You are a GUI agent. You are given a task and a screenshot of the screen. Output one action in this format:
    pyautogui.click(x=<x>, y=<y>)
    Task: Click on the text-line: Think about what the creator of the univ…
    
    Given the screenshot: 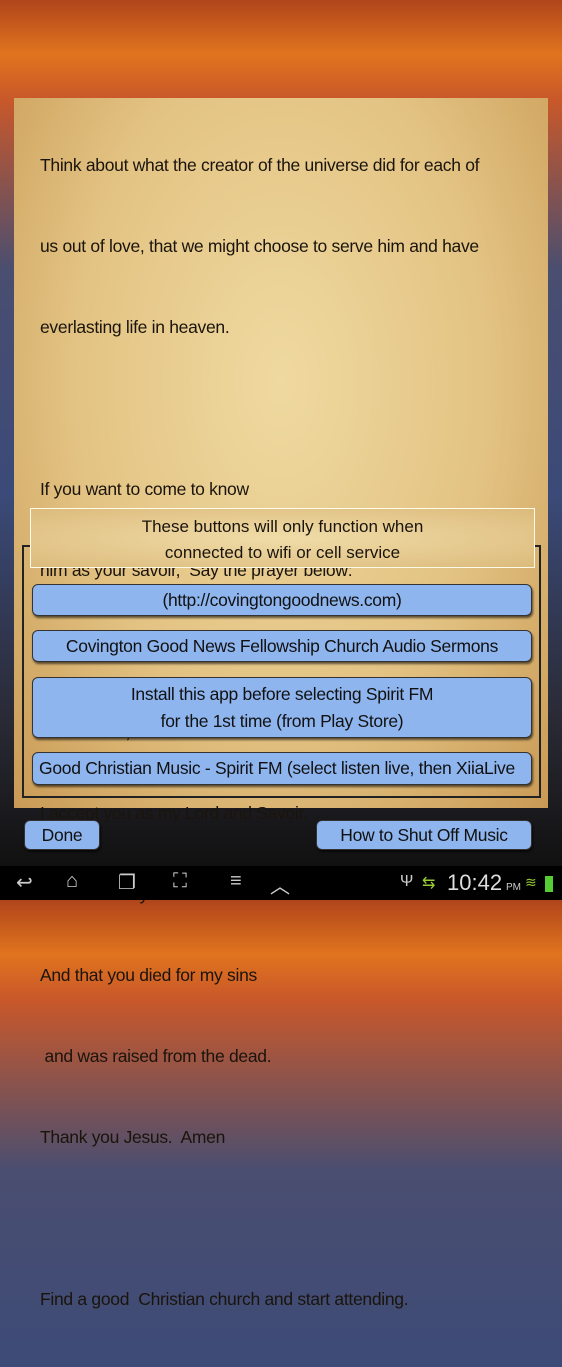 What is the action you would take?
    pyautogui.click(x=260, y=165)
    